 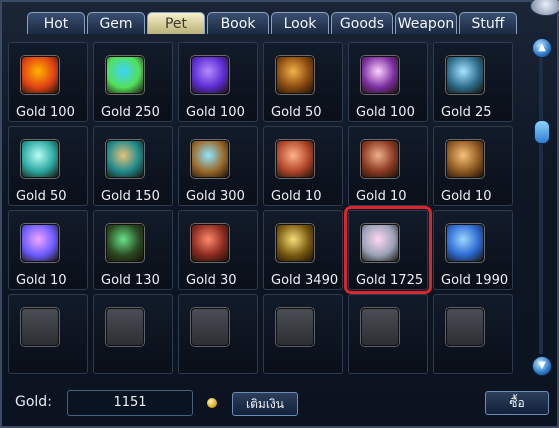 I want to click on top-up-button: เติมเงิน, so click(x=265, y=404).